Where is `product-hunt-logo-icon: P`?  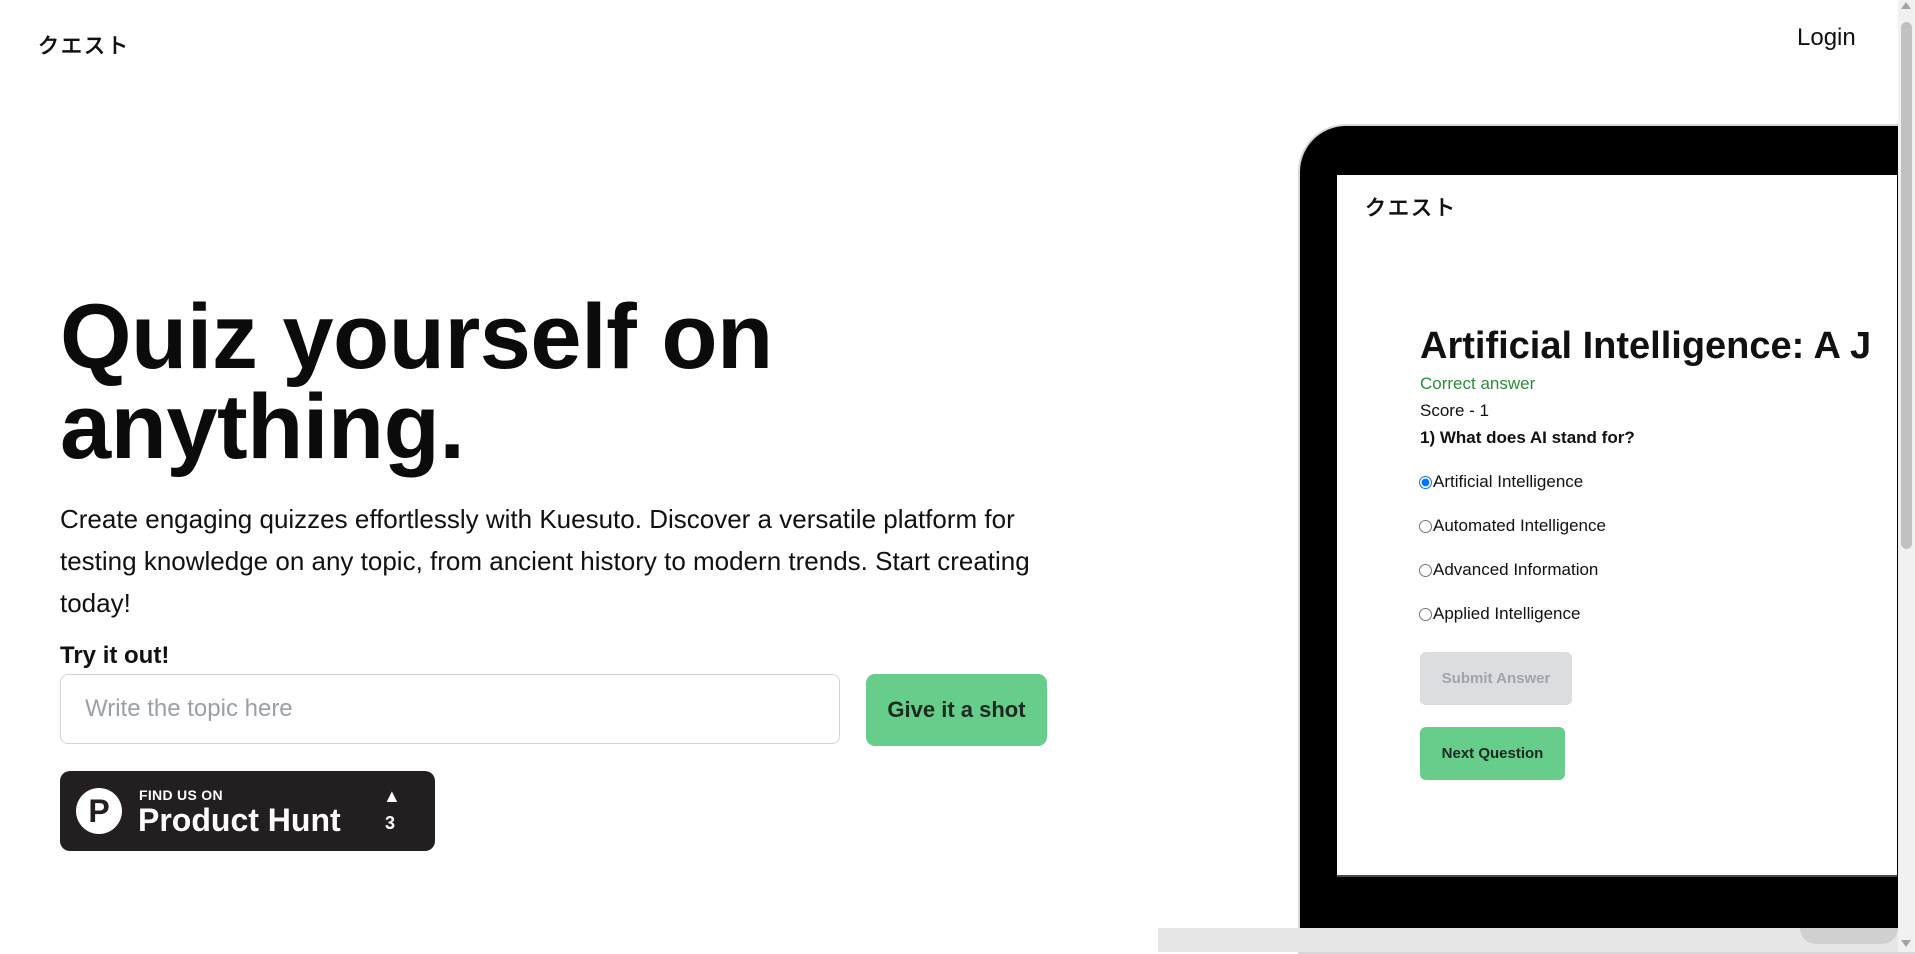
product-hunt-logo-icon: P is located at coordinates (99, 811).